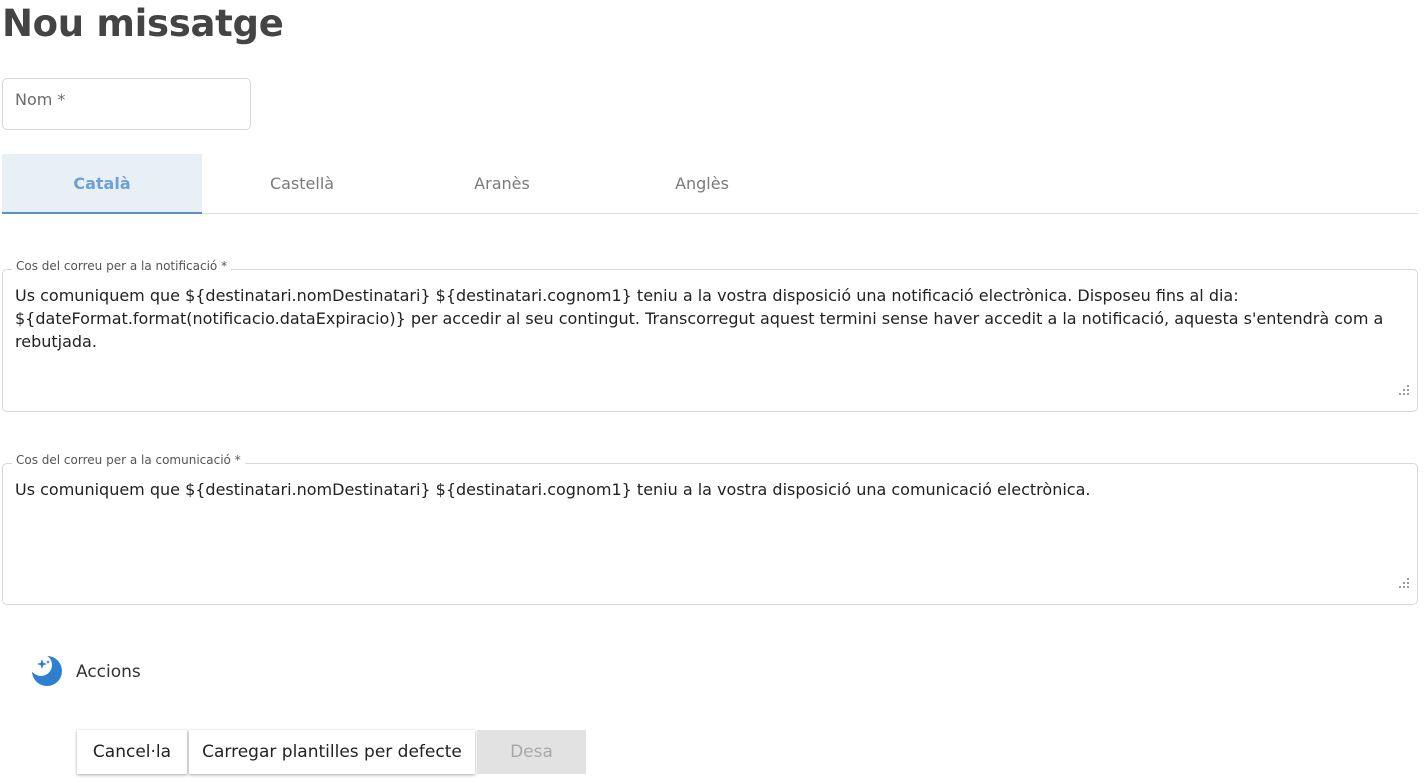 Image resolution: width=1426 pixels, height=782 pixels. Describe the element at coordinates (40, 99) in the screenshot. I see `name-input-placeholder: Nom *` at that location.